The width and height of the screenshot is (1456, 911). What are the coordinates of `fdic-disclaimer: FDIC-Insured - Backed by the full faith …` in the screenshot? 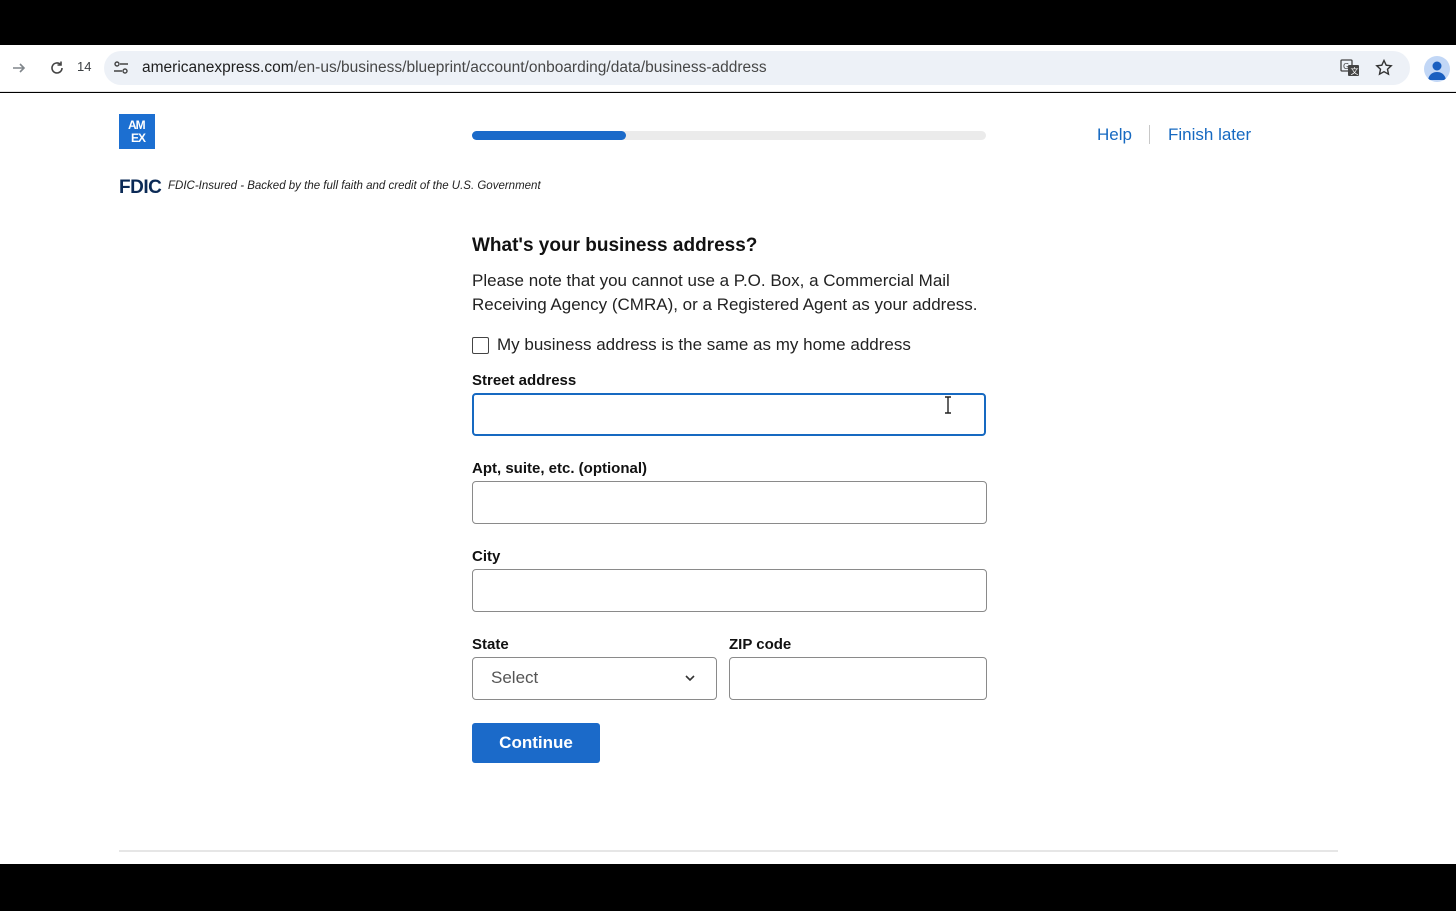 It's located at (354, 186).